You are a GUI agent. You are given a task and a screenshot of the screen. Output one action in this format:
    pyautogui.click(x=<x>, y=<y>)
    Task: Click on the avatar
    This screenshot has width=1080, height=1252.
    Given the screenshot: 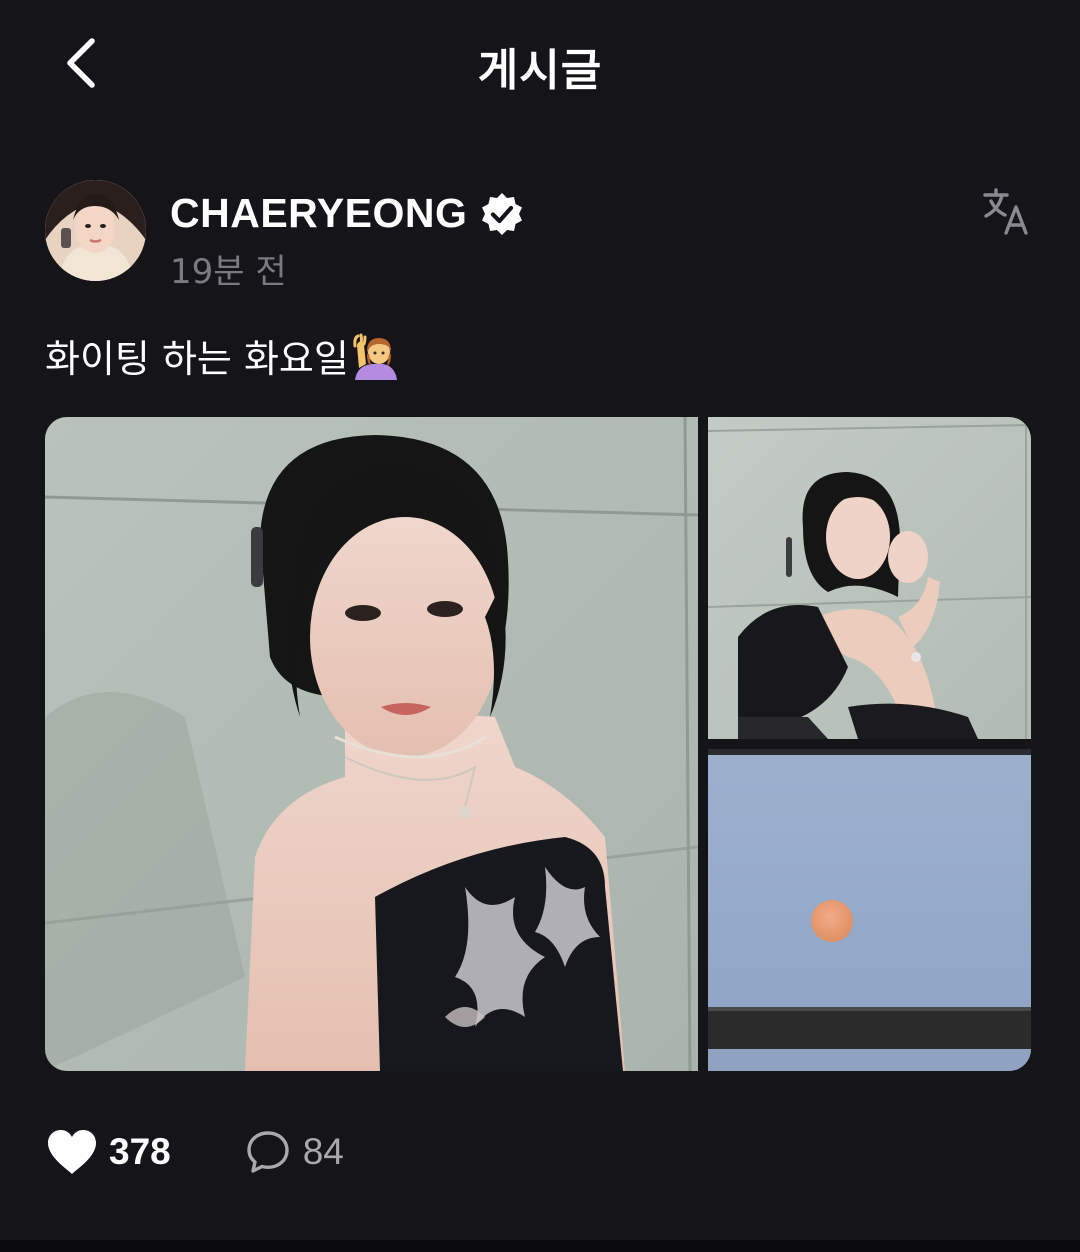 What is the action you would take?
    pyautogui.click(x=95, y=230)
    